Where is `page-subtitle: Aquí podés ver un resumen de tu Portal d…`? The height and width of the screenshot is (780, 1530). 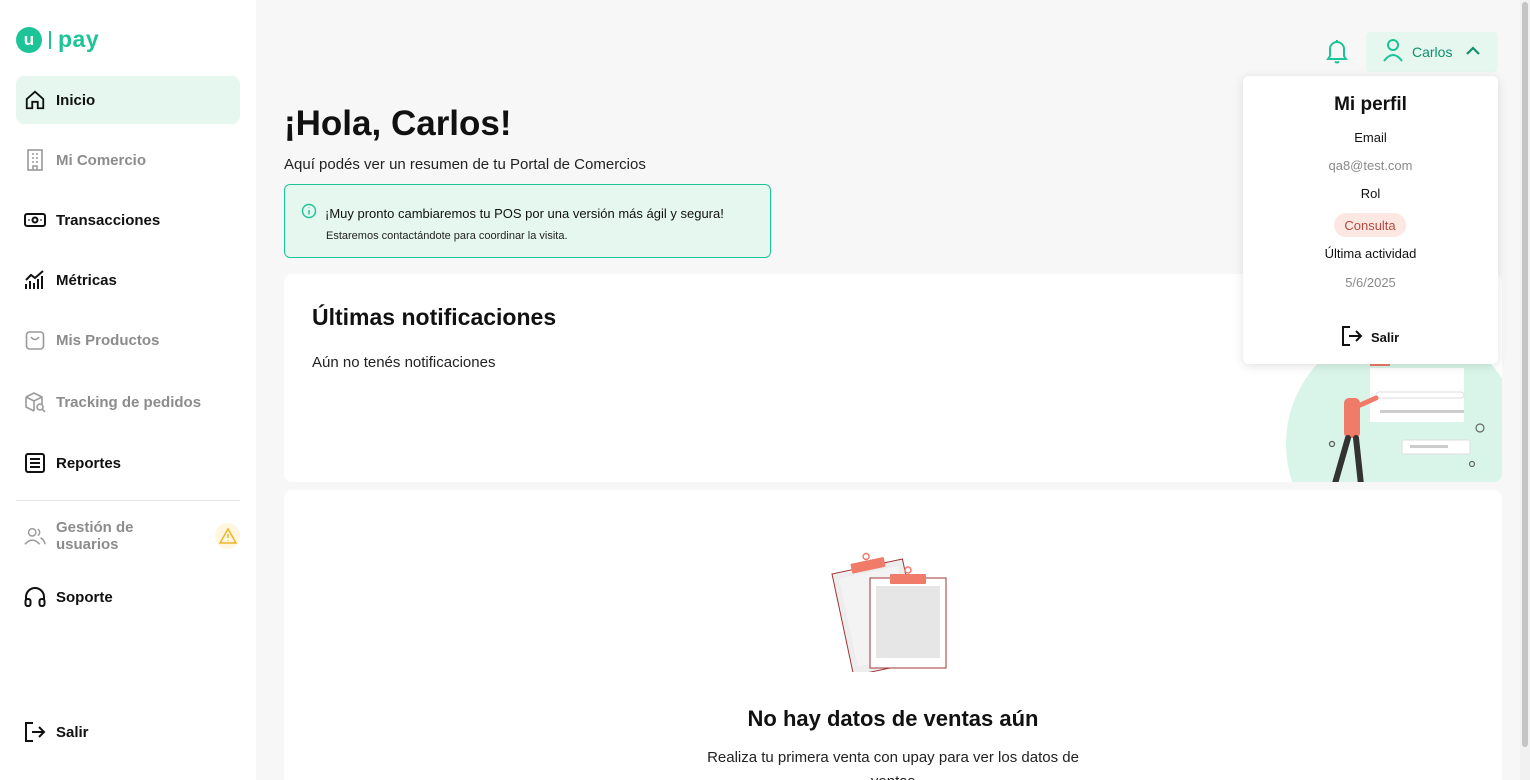
page-subtitle: Aquí podés ver un resumen de tu Portal d… is located at coordinates (465, 164).